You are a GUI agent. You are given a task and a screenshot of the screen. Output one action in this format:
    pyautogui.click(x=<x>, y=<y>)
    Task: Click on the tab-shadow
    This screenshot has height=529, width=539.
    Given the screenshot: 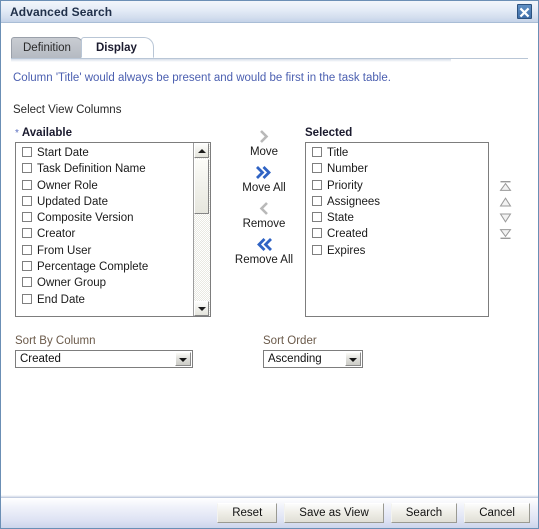 What is the action you would take?
    pyautogui.click(x=231, y=60)
    